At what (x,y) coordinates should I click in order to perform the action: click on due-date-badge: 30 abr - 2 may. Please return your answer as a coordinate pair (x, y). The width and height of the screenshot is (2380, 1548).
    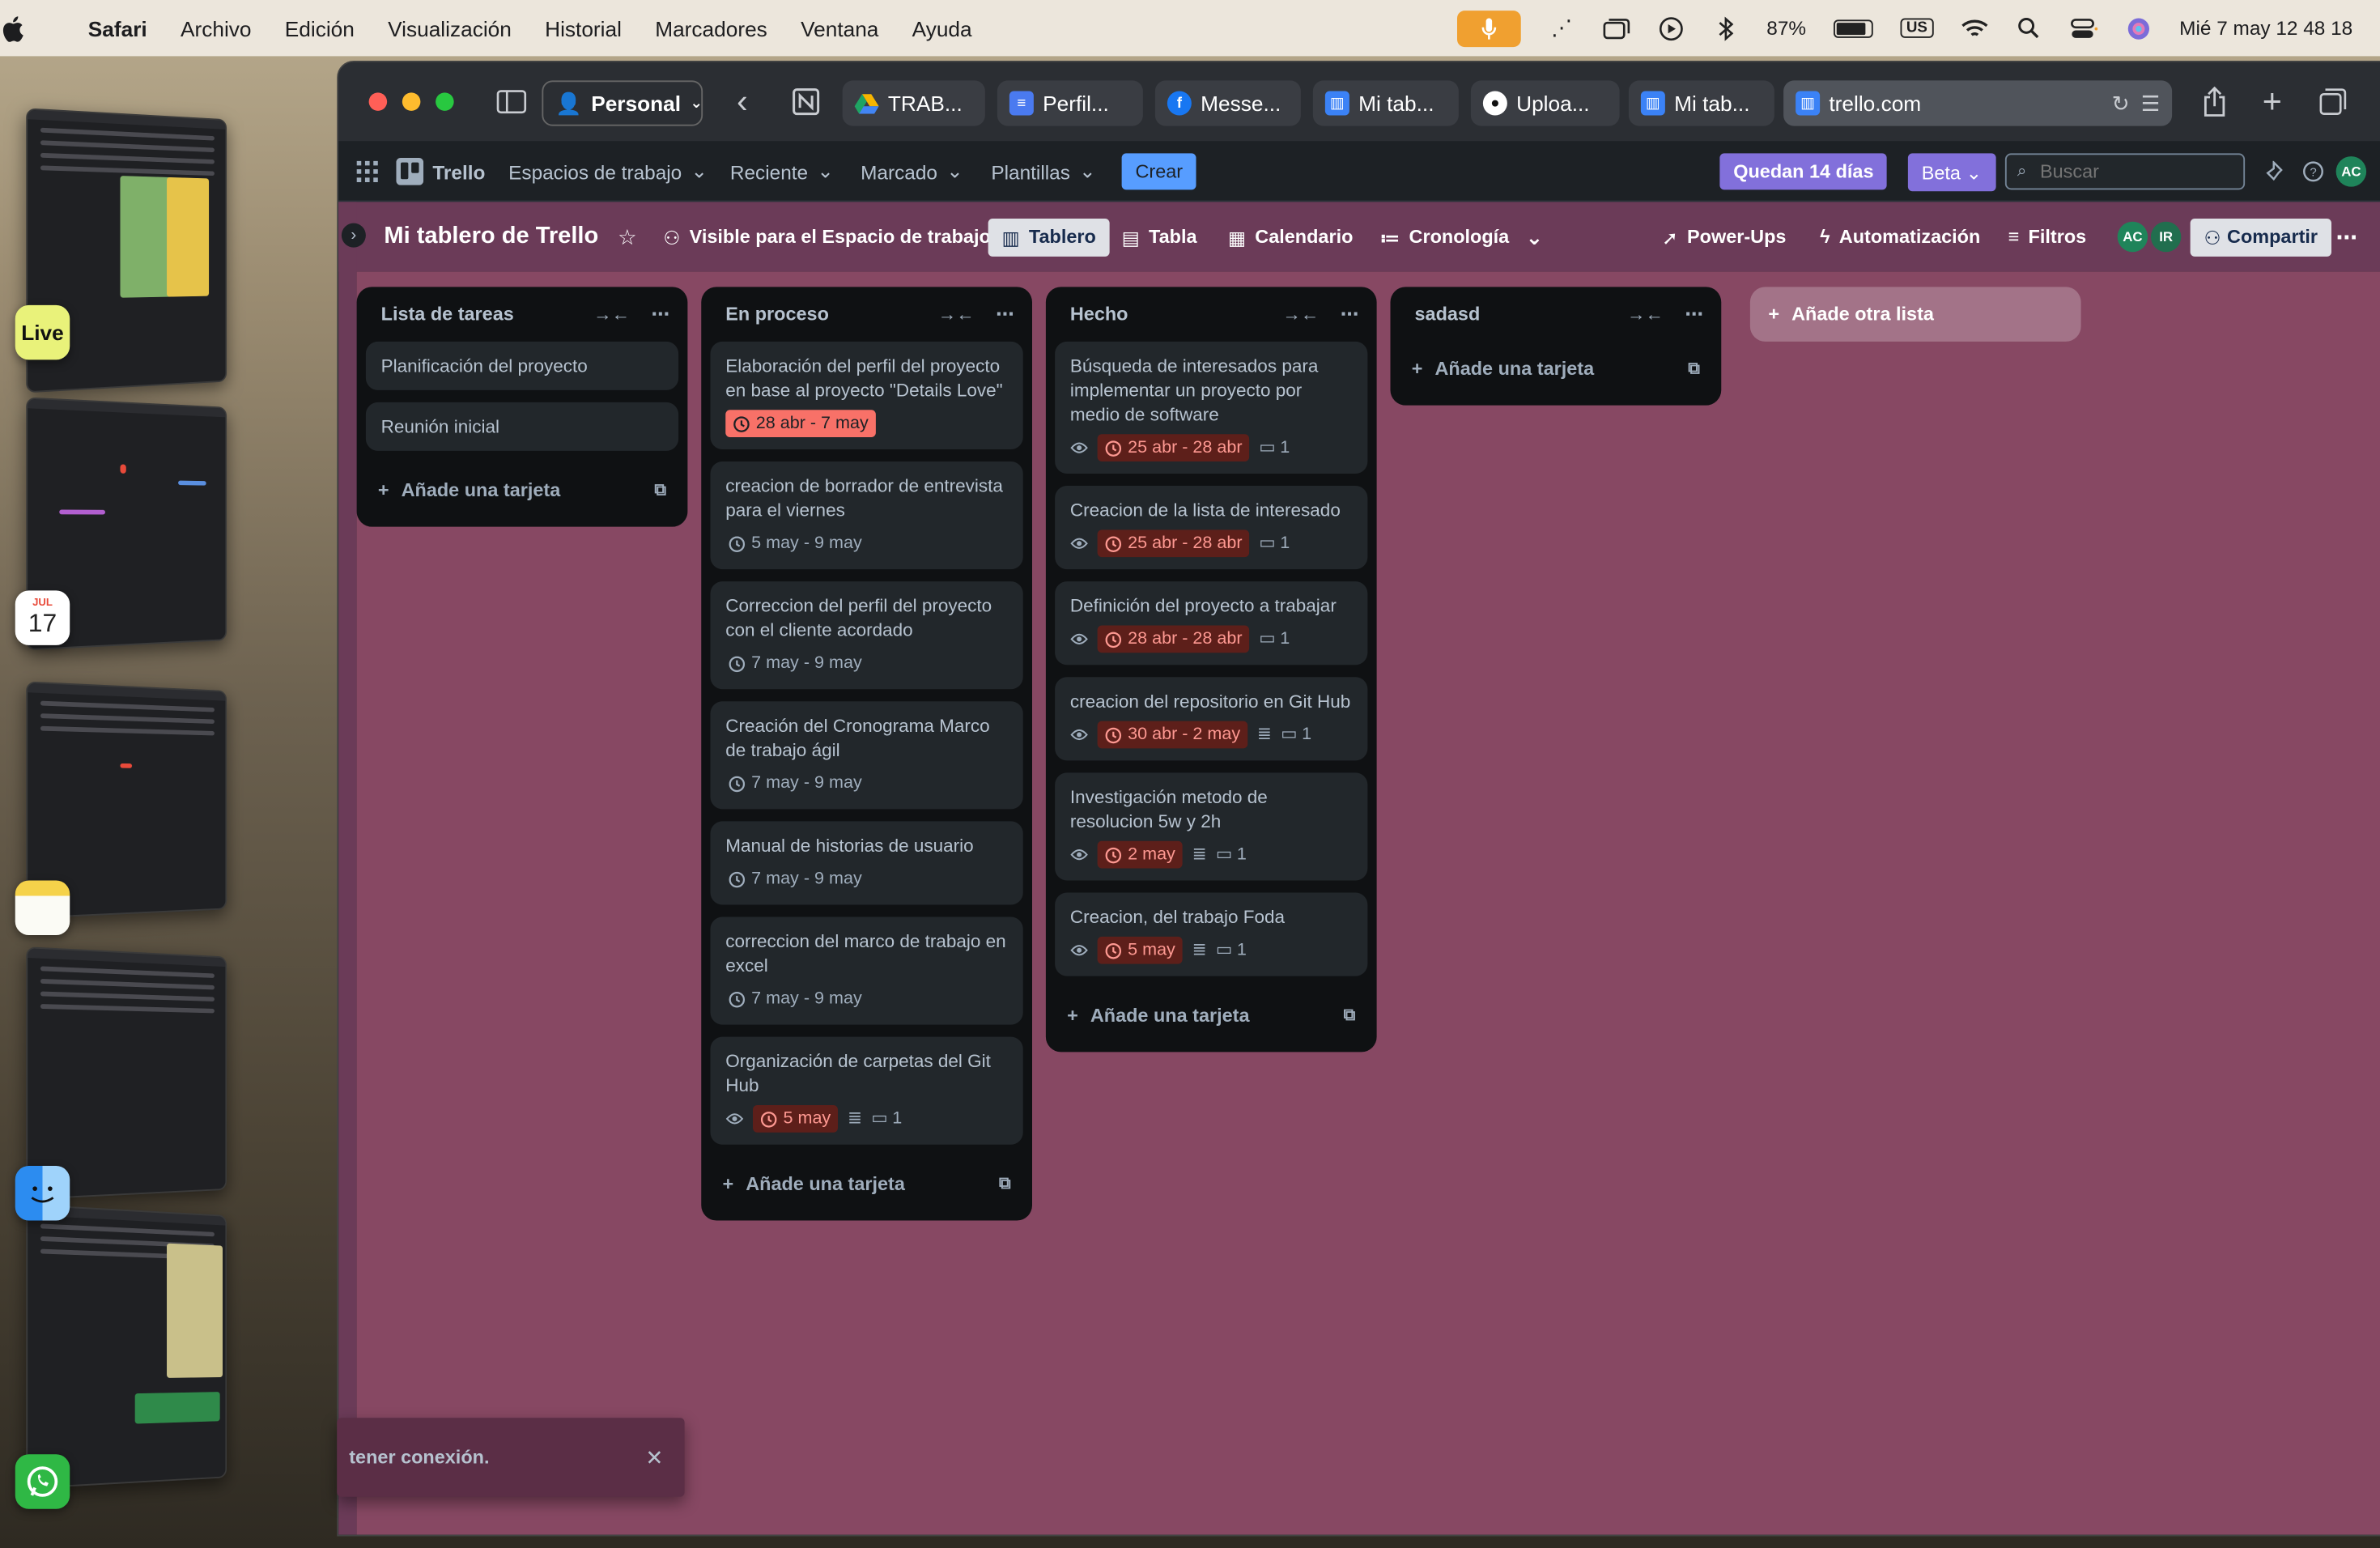
    Looking at the image, I should click on (1172, 735).